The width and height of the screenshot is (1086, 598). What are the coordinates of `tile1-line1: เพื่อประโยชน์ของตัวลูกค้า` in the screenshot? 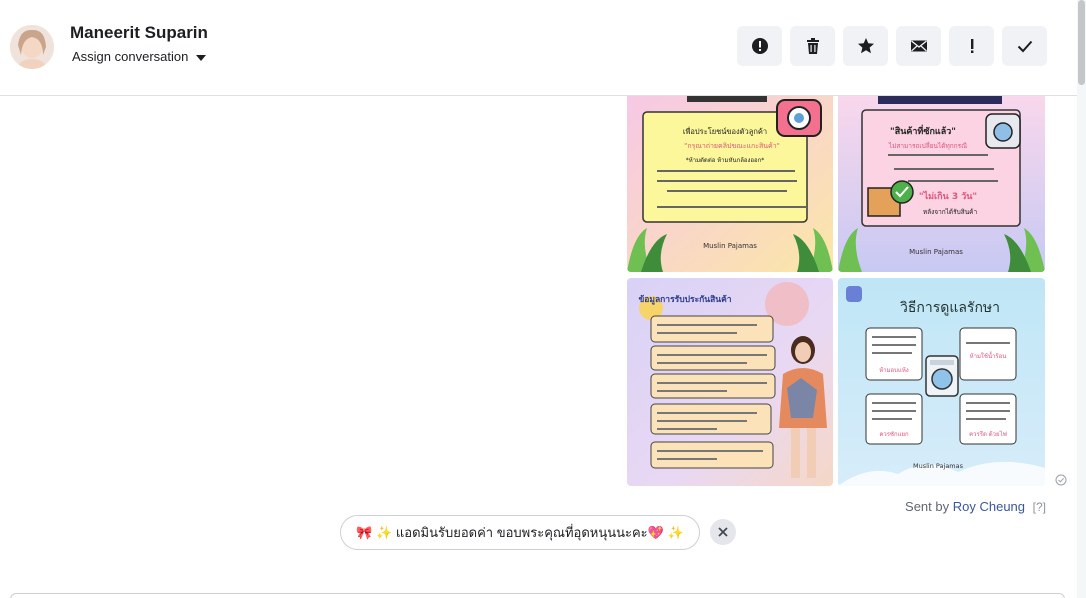 It's located at (725, 131).